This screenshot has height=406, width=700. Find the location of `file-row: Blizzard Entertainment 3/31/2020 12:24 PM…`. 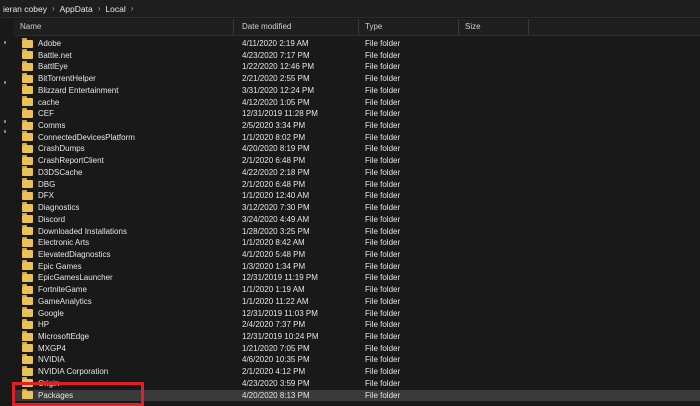

file-row: Blizzard Entertainment 3/31/2020 12:24 PM… is located at coordinates (357, 90).